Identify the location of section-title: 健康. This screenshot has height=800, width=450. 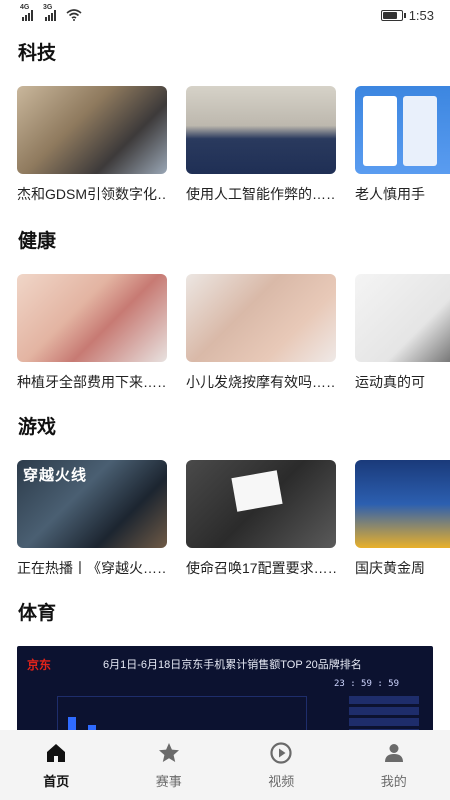
(37, 241).